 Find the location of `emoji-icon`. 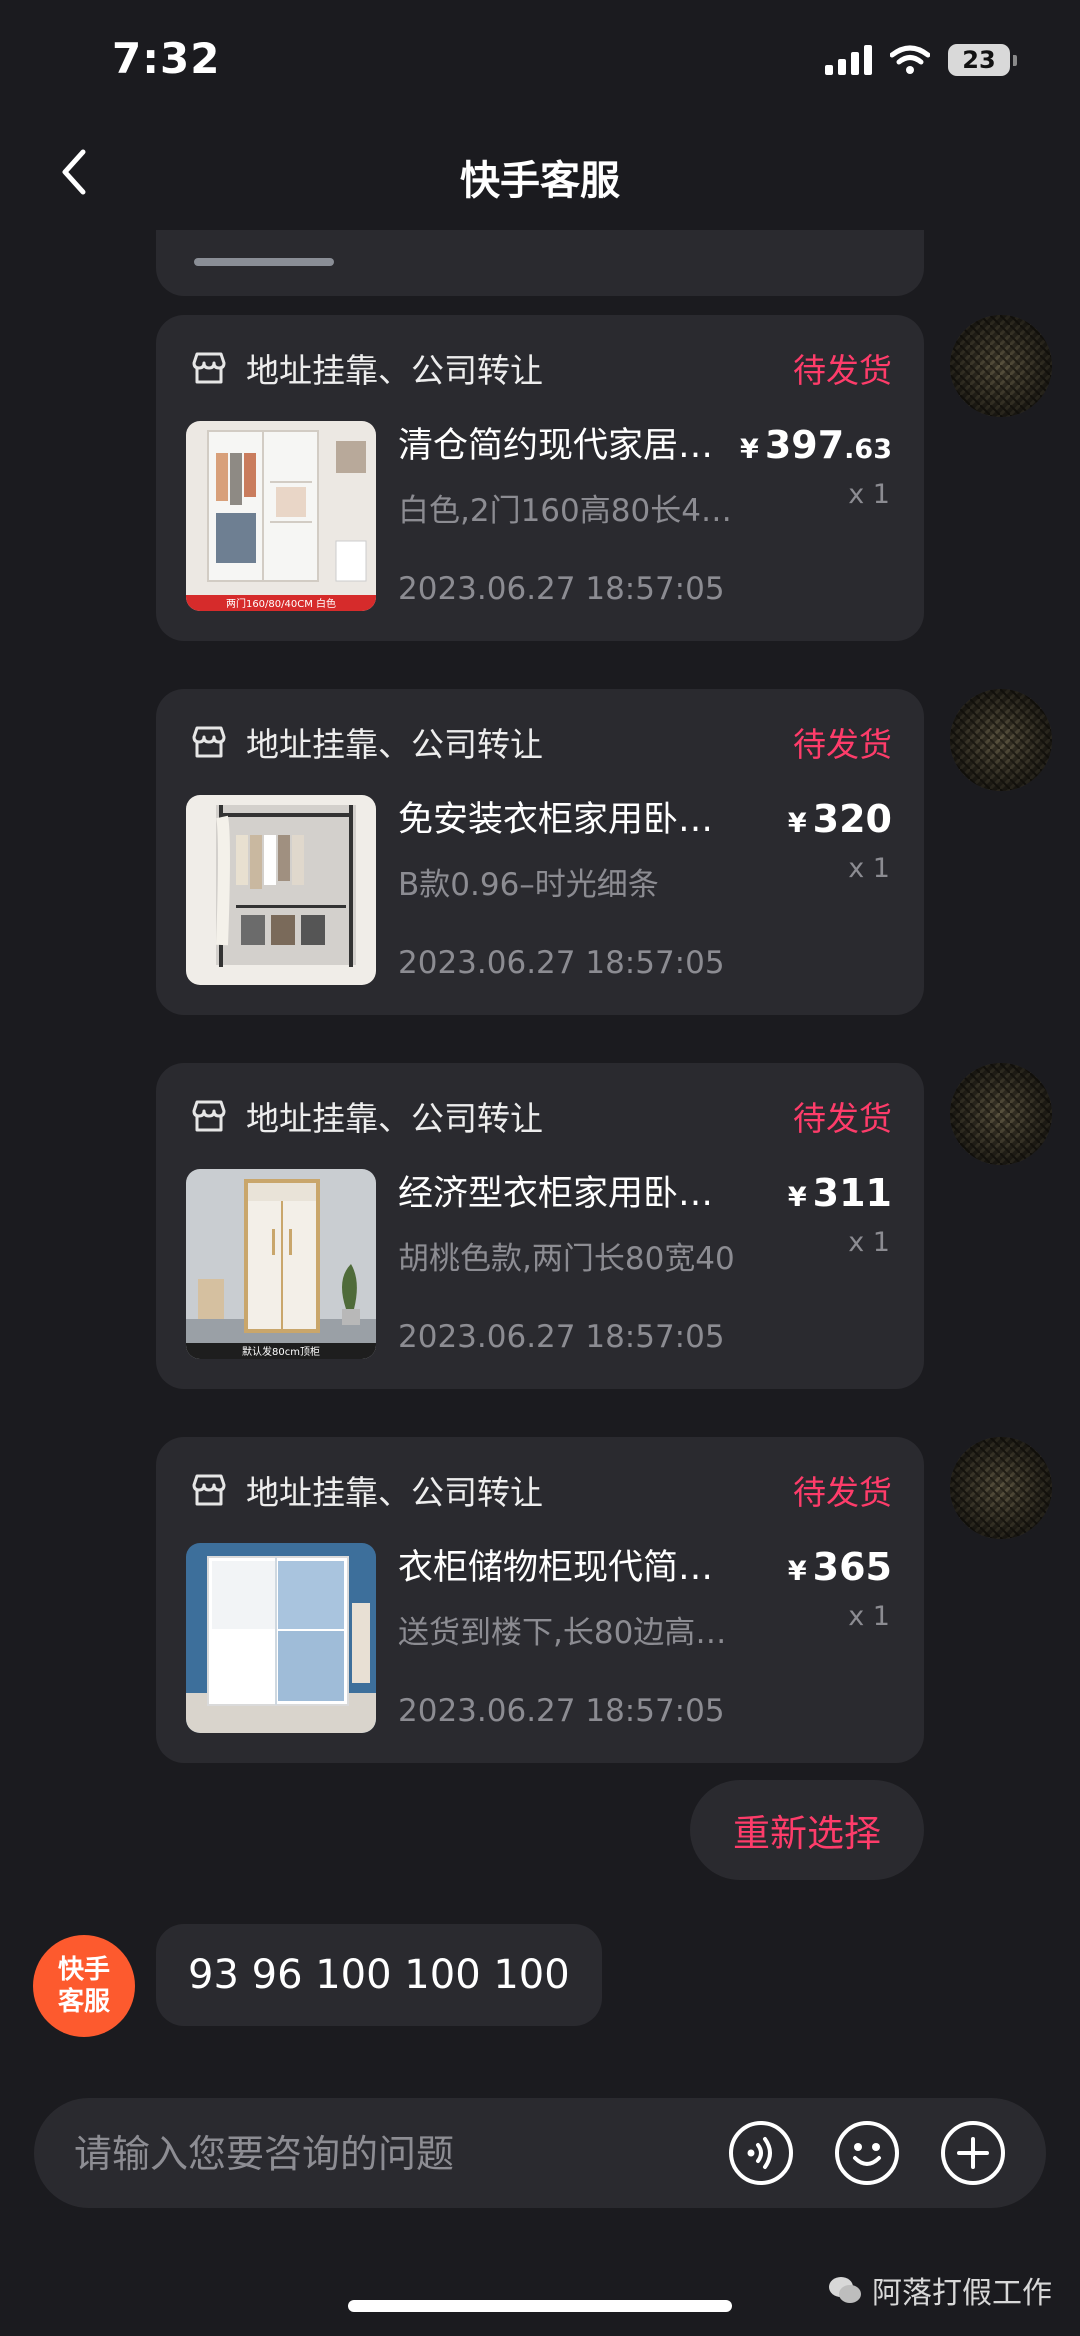

emoji-icon is located at coordinates (867, 2153).